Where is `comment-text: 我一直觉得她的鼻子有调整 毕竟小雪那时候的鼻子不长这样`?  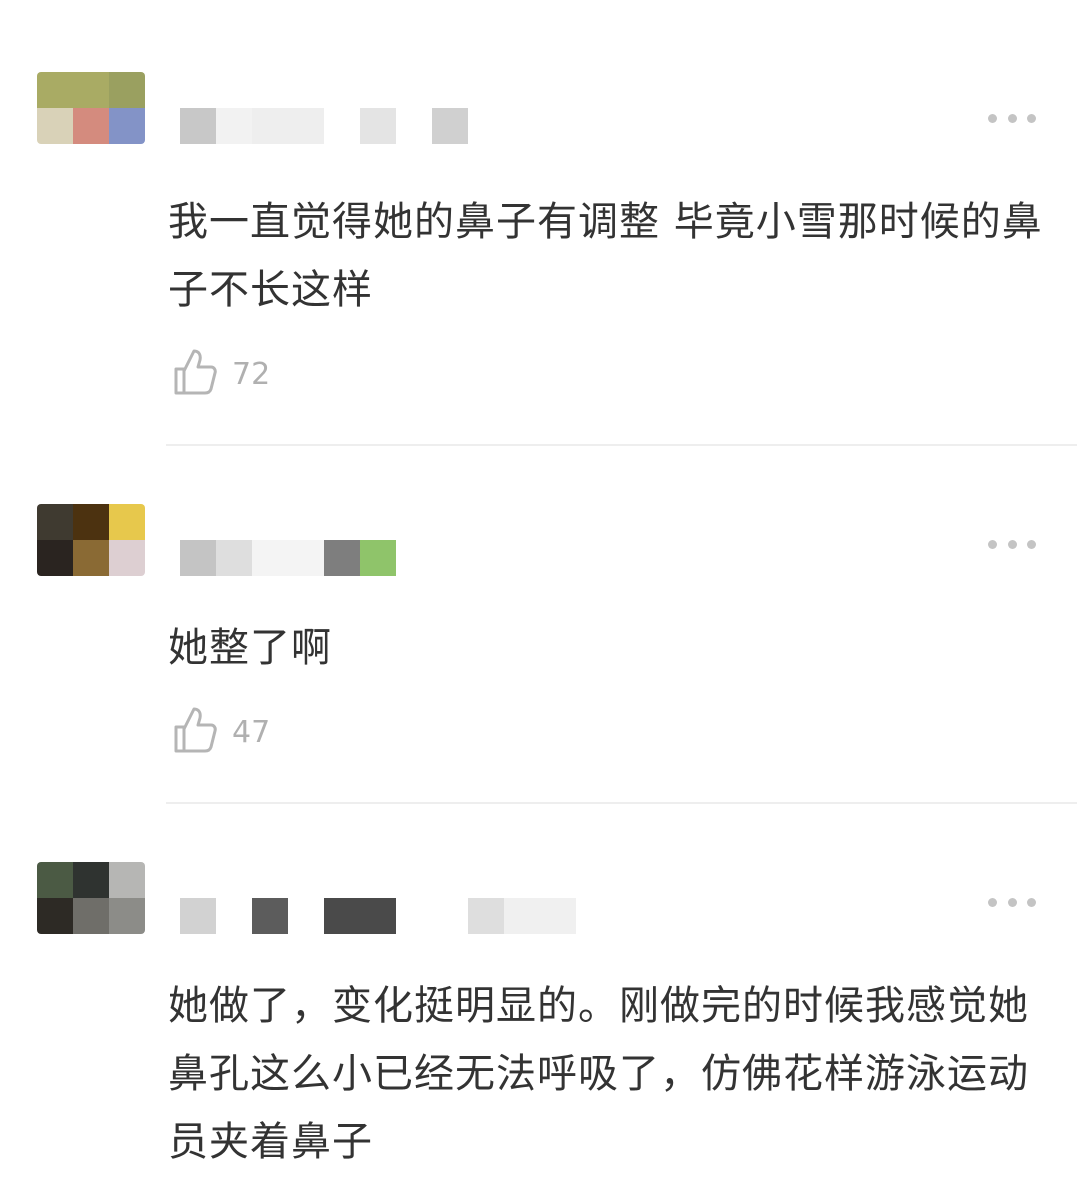
comment-text: 我一直觉得她的鼻子有调整 毕竟小雪那时候的鼻子不长这样 is located at coordinates (605, 256).